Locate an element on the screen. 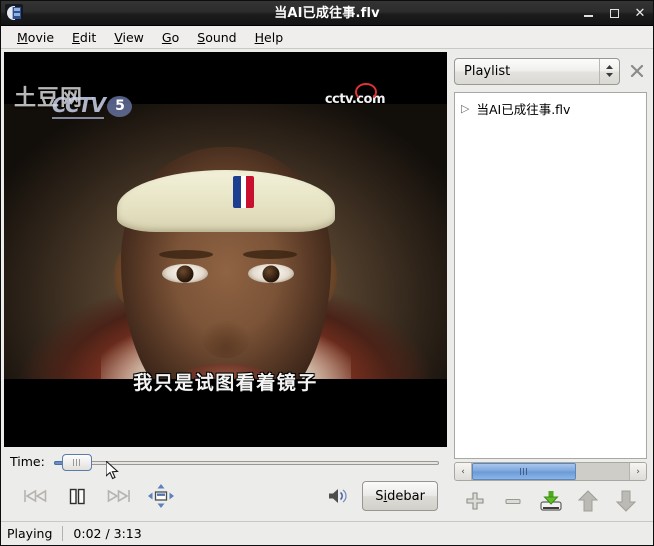 The height and width of the screenshot is (546, 654). fullscreen-icon is located at coordinates (161, 496).